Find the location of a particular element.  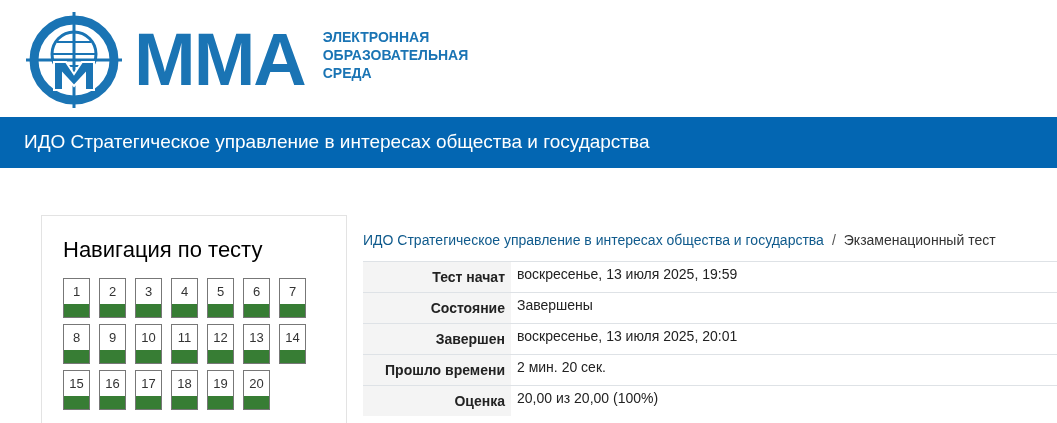

question-button: 13 is located at coordinates (256, 344).